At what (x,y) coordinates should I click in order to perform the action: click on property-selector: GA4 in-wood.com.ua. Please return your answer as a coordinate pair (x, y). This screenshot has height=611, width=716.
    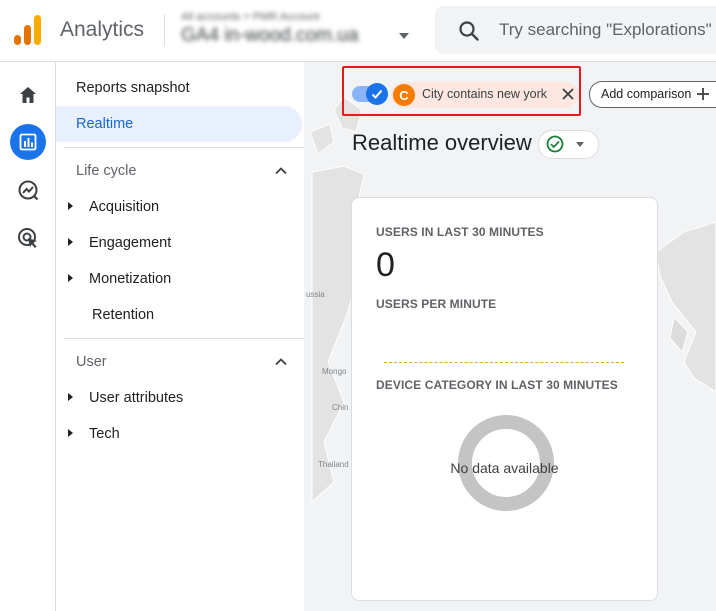
    Looking at the image, I should click on (269, 36).